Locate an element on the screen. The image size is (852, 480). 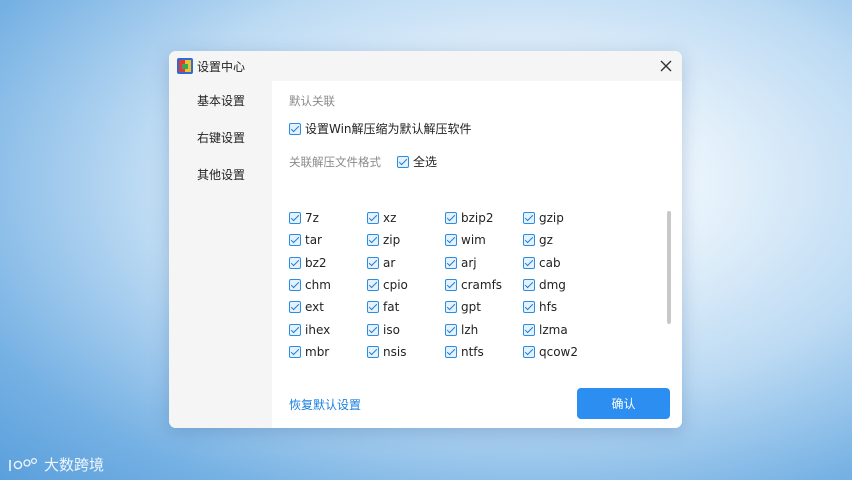
format-checkbox-mbr: mbr is located at coordinates (328, 352).